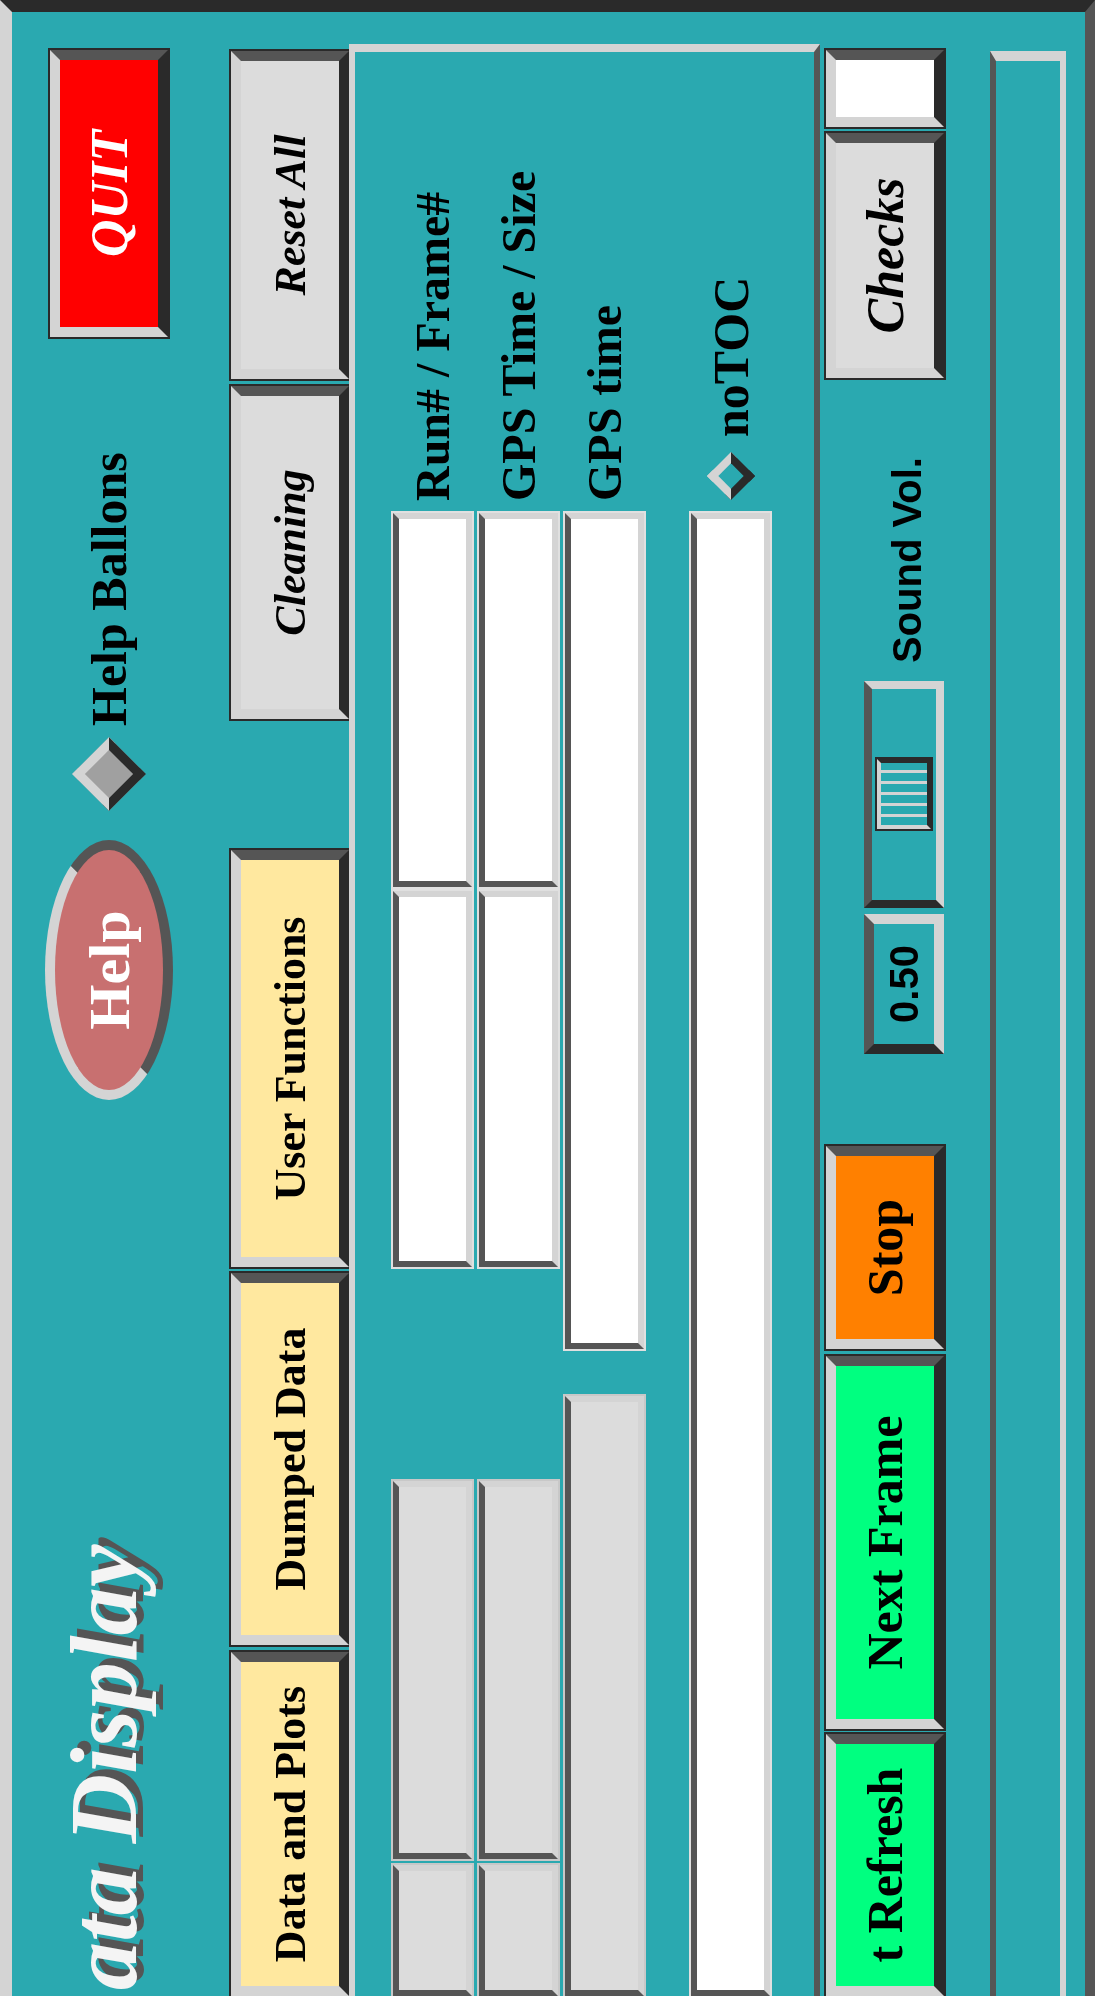  I want to click on volume-reading: 0.50, so click(904, 984).